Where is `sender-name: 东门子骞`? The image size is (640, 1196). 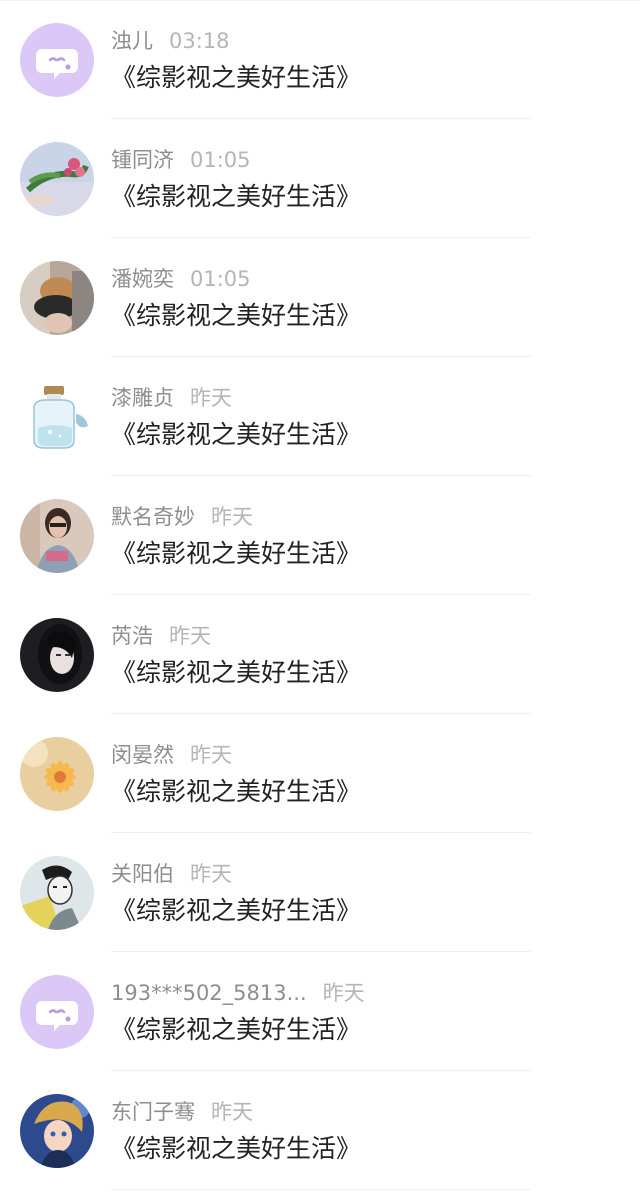
sender-name: 东门子骞 is located at coordinates (153, 1112).